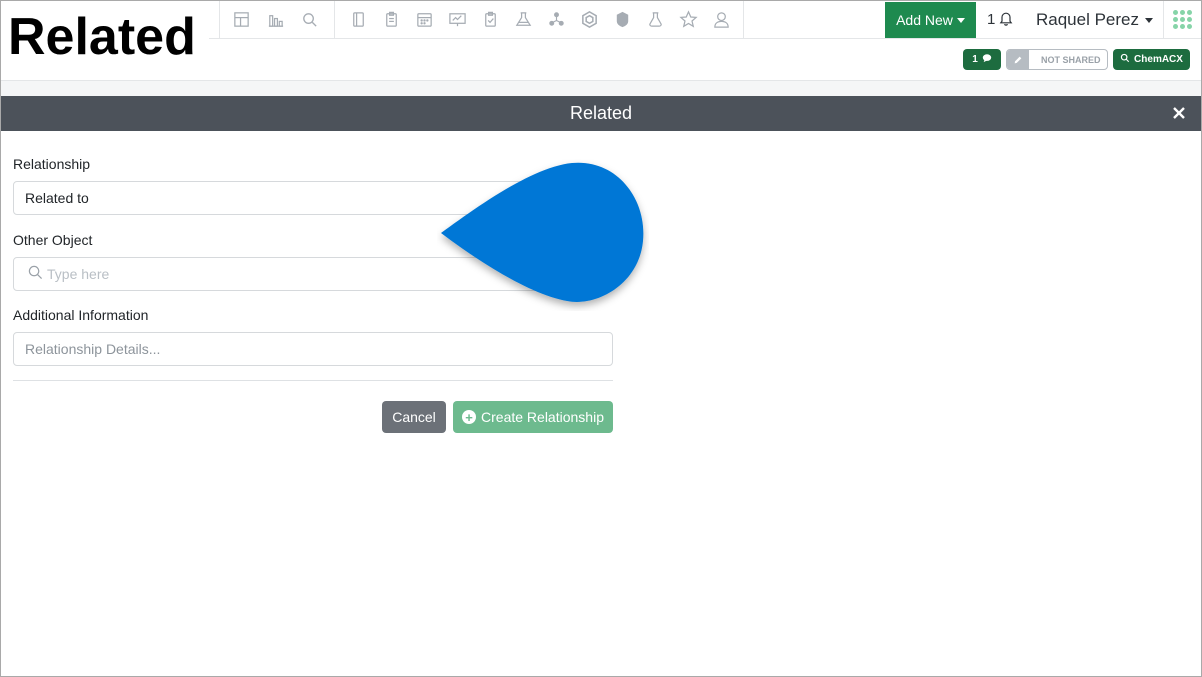 Image resolution: width=1202 pixels, height=677 pixels. What do you see at coordinates (542, 232) in the screenshot?
I see `tutorial-pointer` at bounding box center [542, 232].